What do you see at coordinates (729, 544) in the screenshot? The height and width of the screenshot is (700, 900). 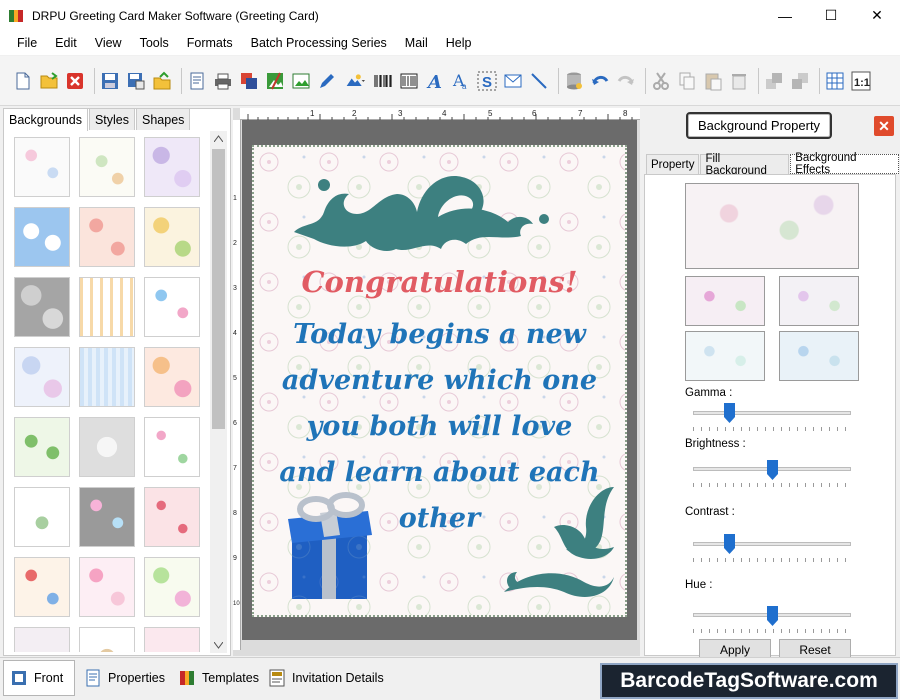 I see `contrast-slider-thumb` at bounding box center [729, 544].